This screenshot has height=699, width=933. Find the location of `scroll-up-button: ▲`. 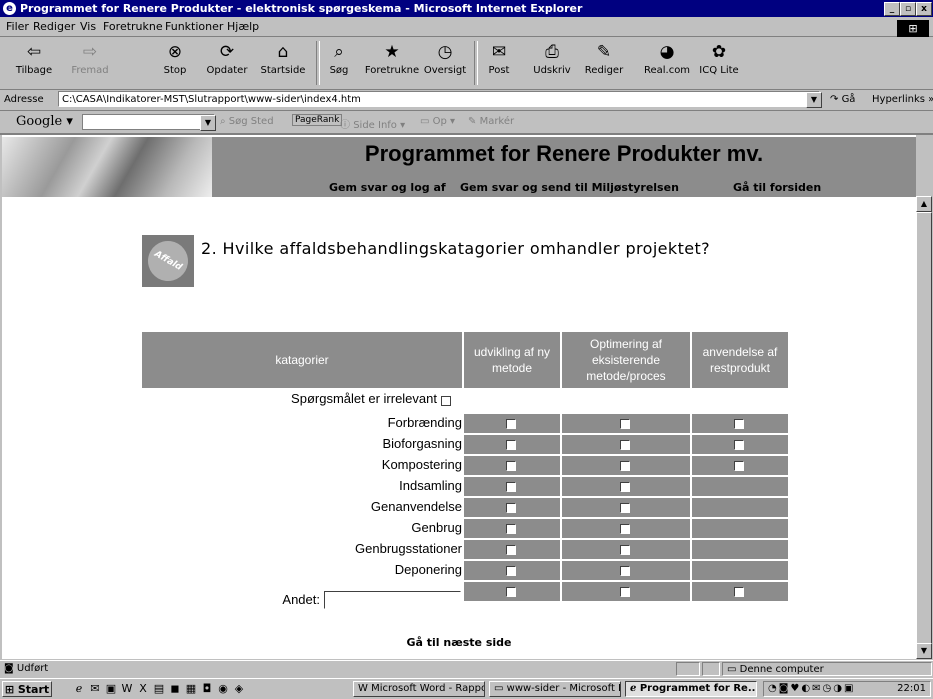

scroll-up-button: ▲ is located at coordinates (924, 204).